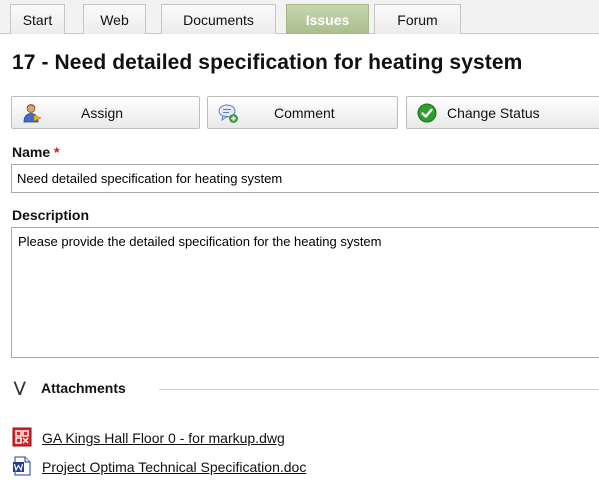 This screenshot has width=599, height=482. Describe the element at coordinates (57, 152) in the screenshot. I see `required-marker: *` at that location.